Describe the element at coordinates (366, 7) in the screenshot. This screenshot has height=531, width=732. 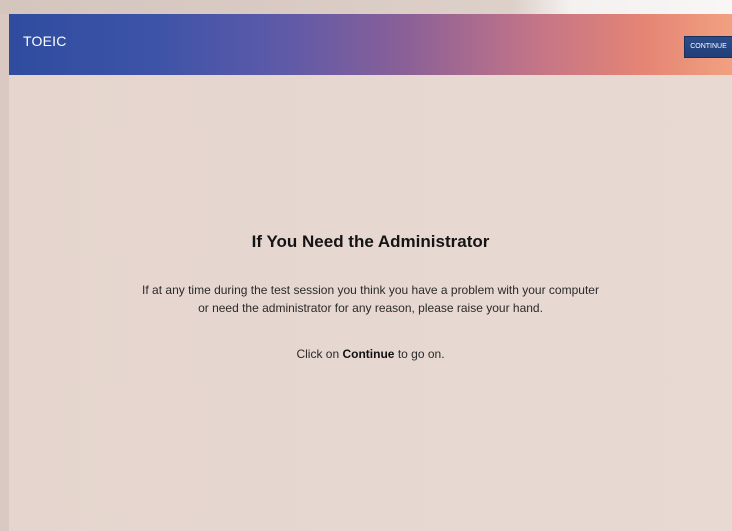
I see `top-strip` at that location.